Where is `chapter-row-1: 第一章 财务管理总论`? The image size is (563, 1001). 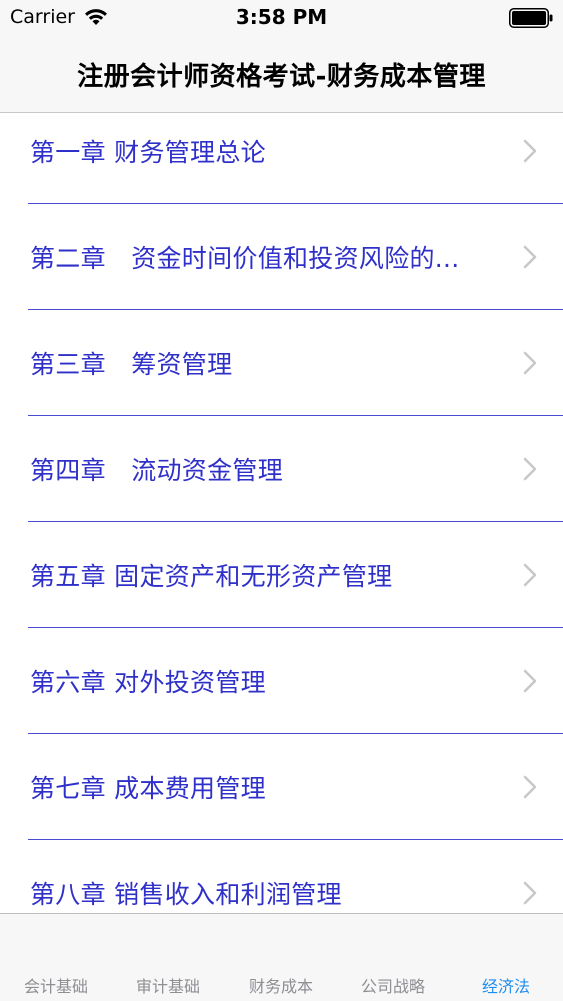
chapter-row-1: 第一章 财务管理总论 is located at coordinates (281, 158).